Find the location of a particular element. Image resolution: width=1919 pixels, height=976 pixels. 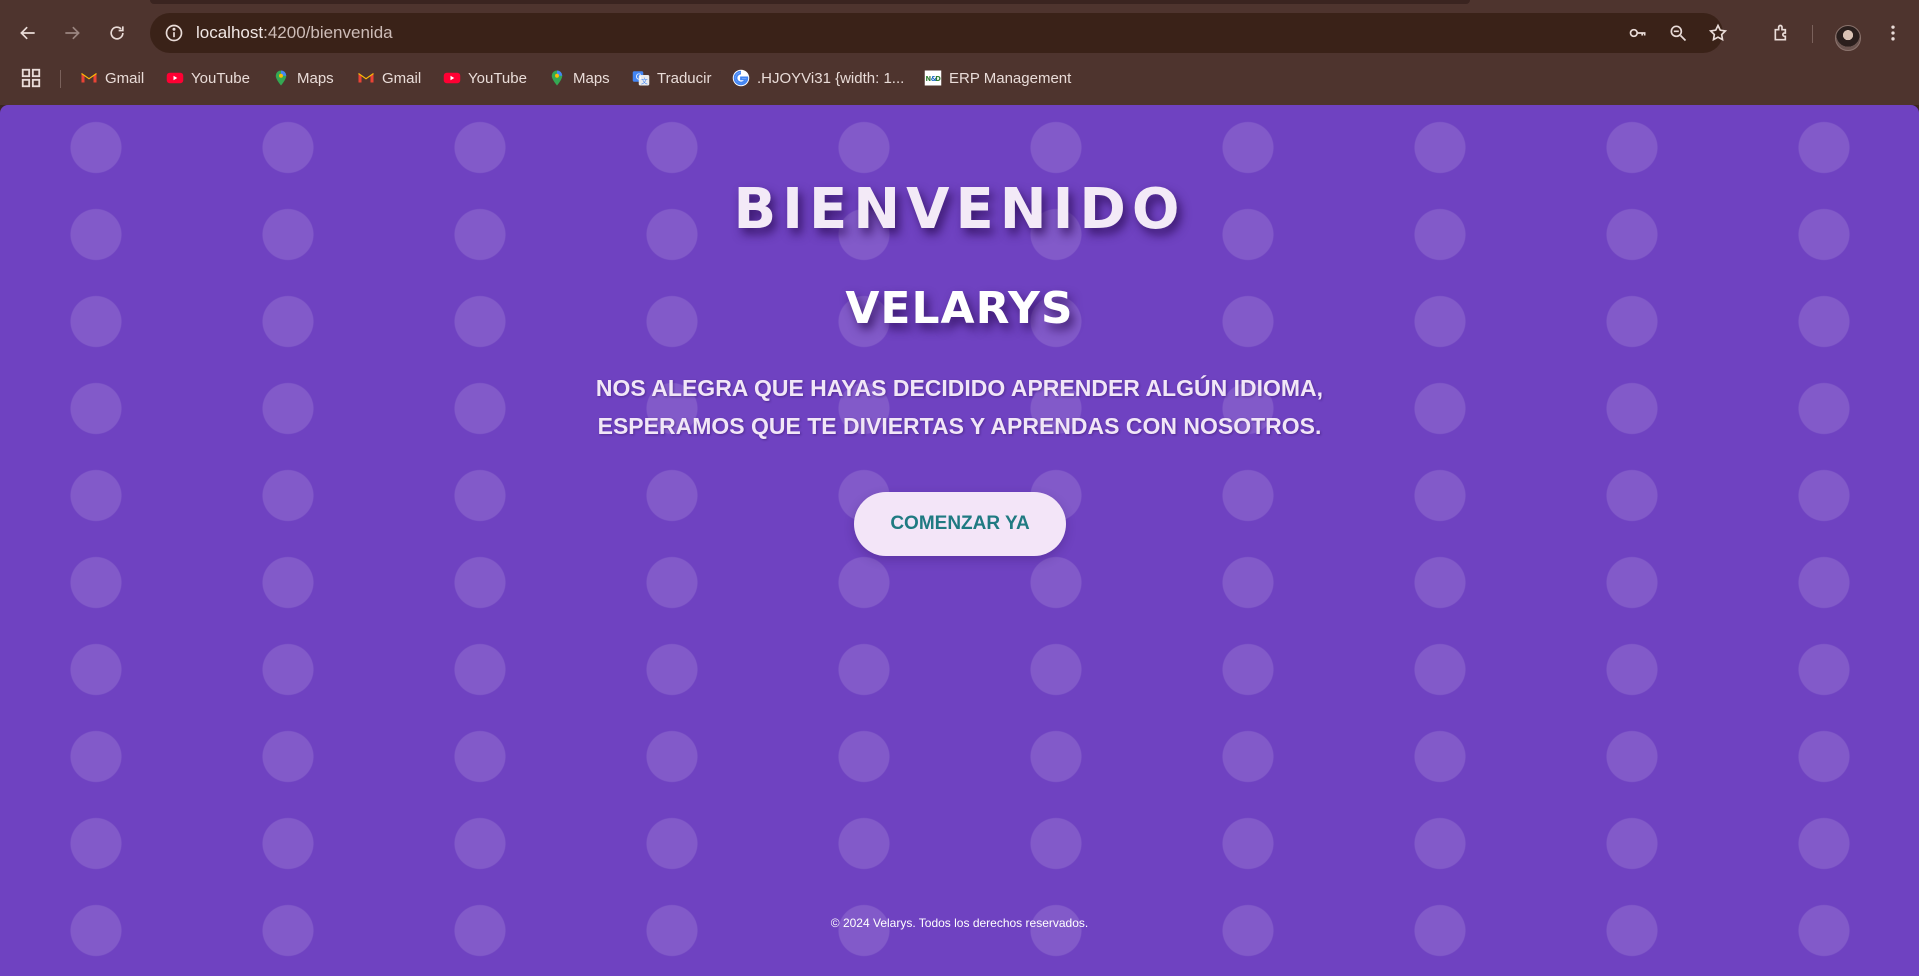

reload-icon is located at coordinates (117, 33).